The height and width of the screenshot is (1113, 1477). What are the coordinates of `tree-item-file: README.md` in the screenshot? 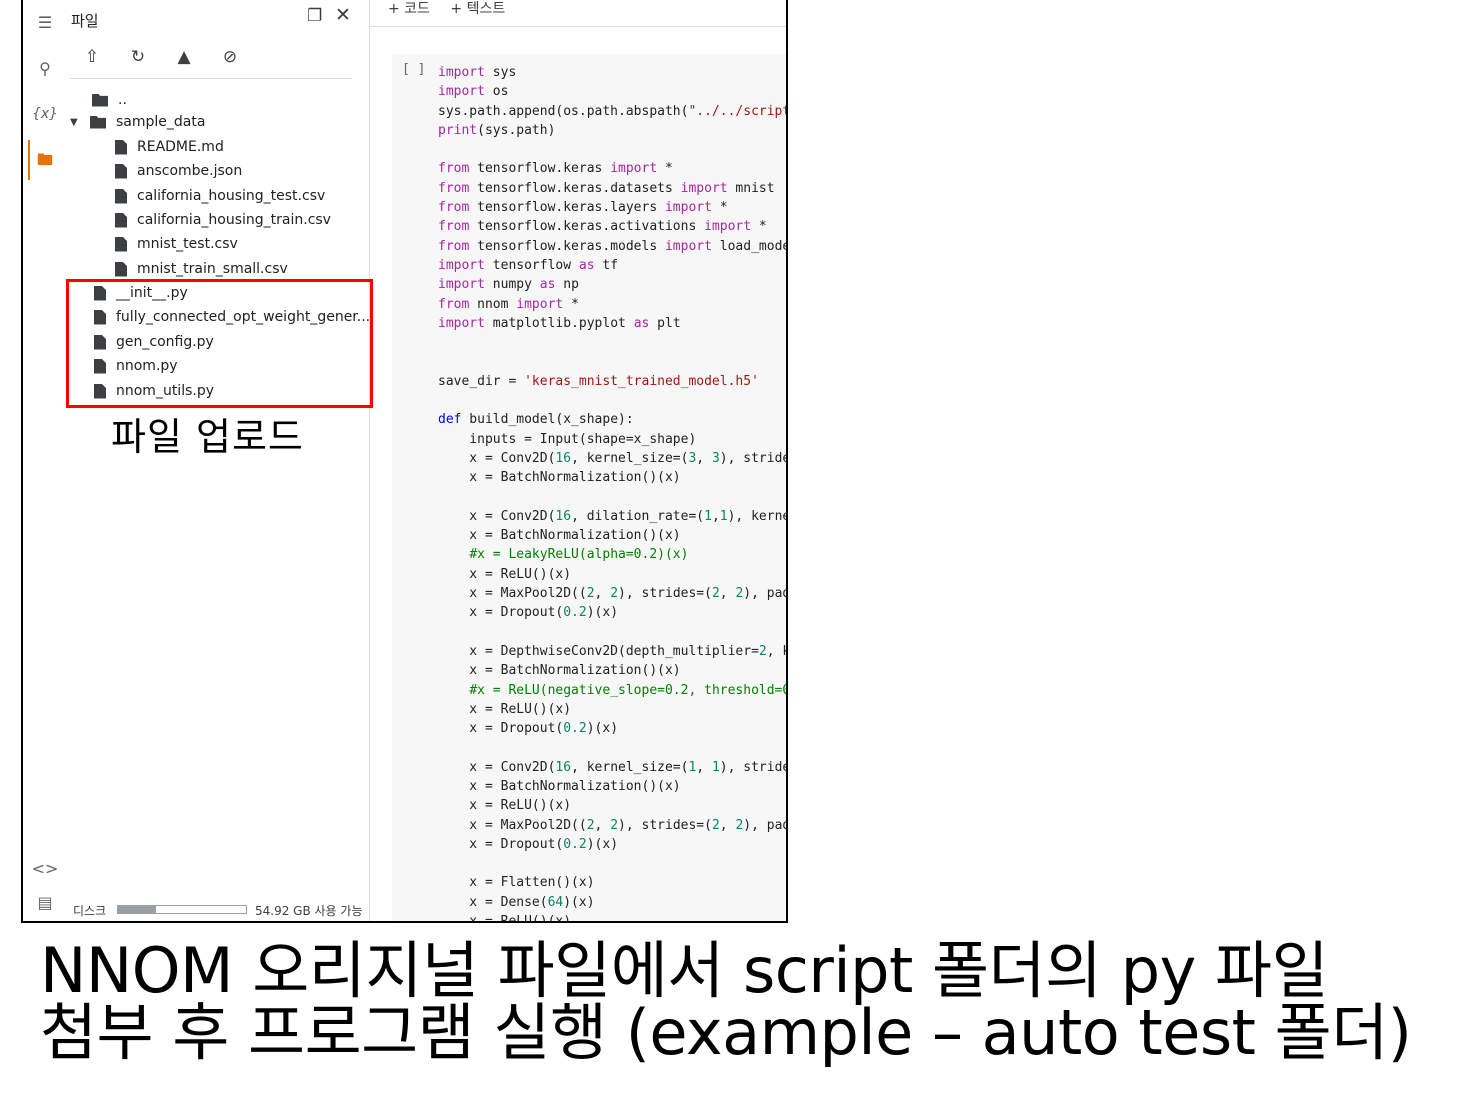 It's located at (169, 147).